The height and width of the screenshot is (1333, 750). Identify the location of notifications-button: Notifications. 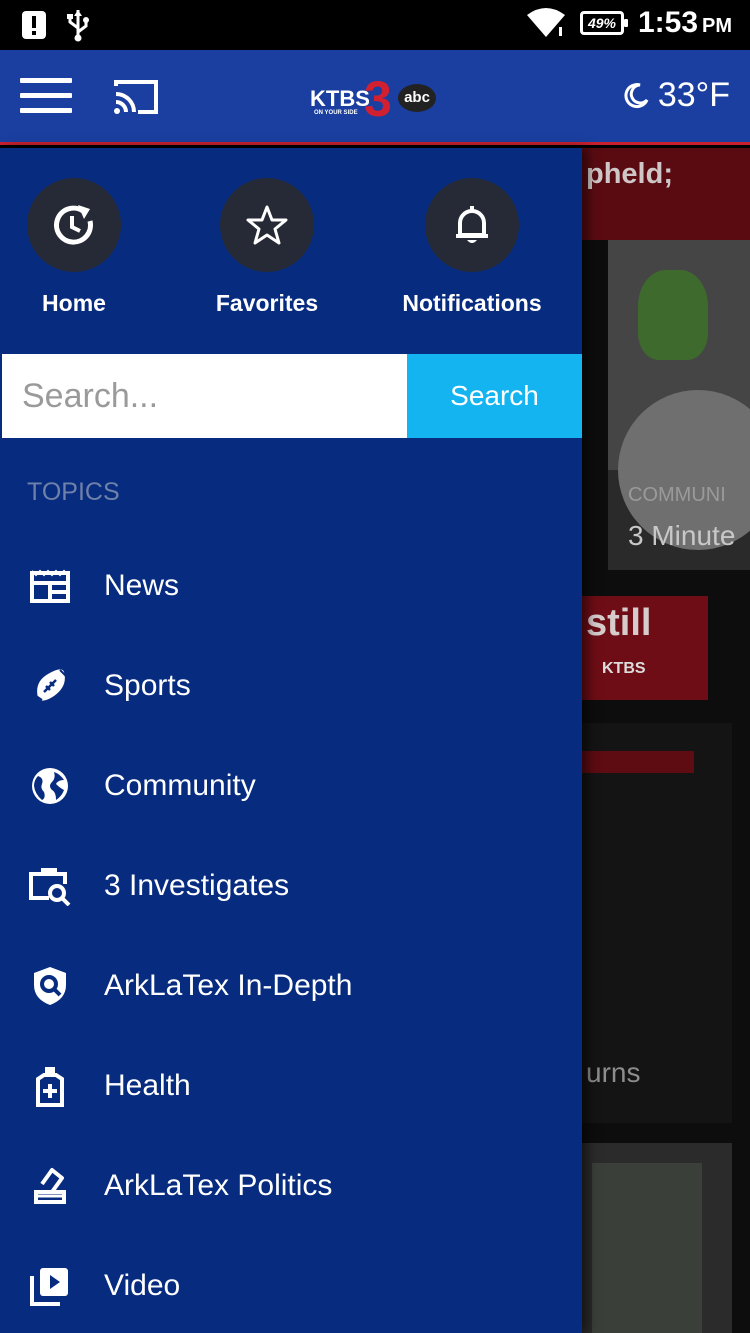
(472, 247).